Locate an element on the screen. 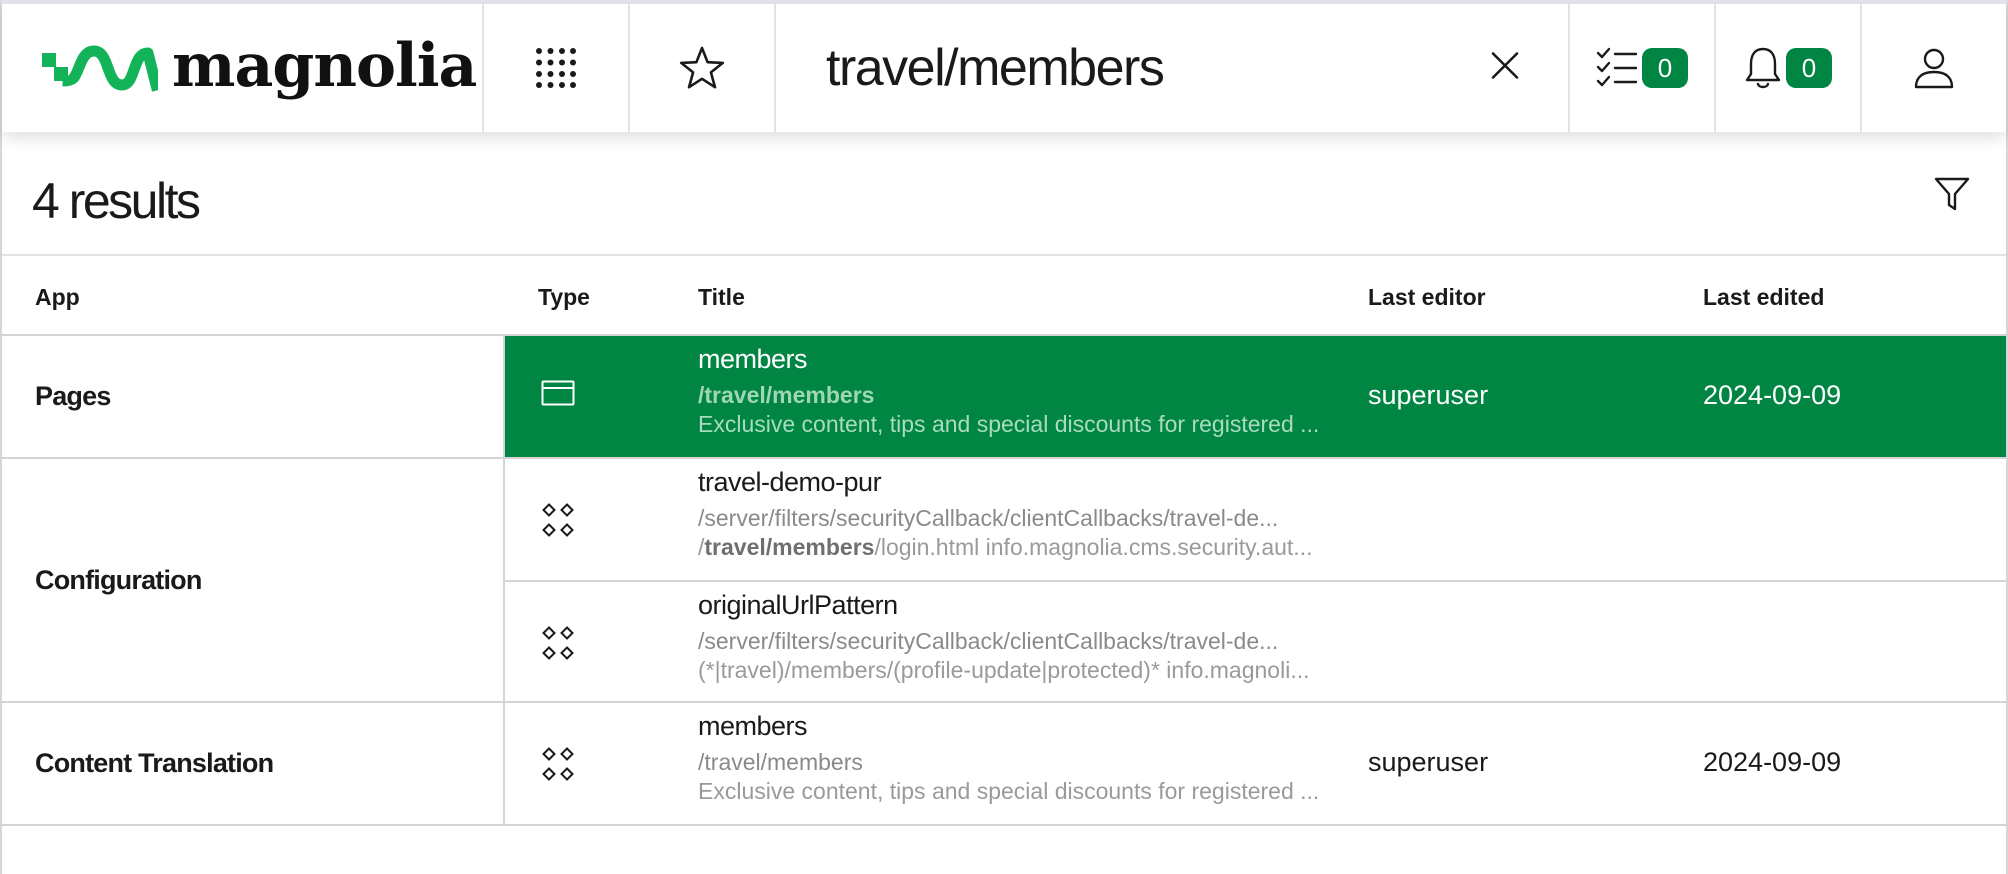  logo: magnolia is located at coordinates (243, 68).